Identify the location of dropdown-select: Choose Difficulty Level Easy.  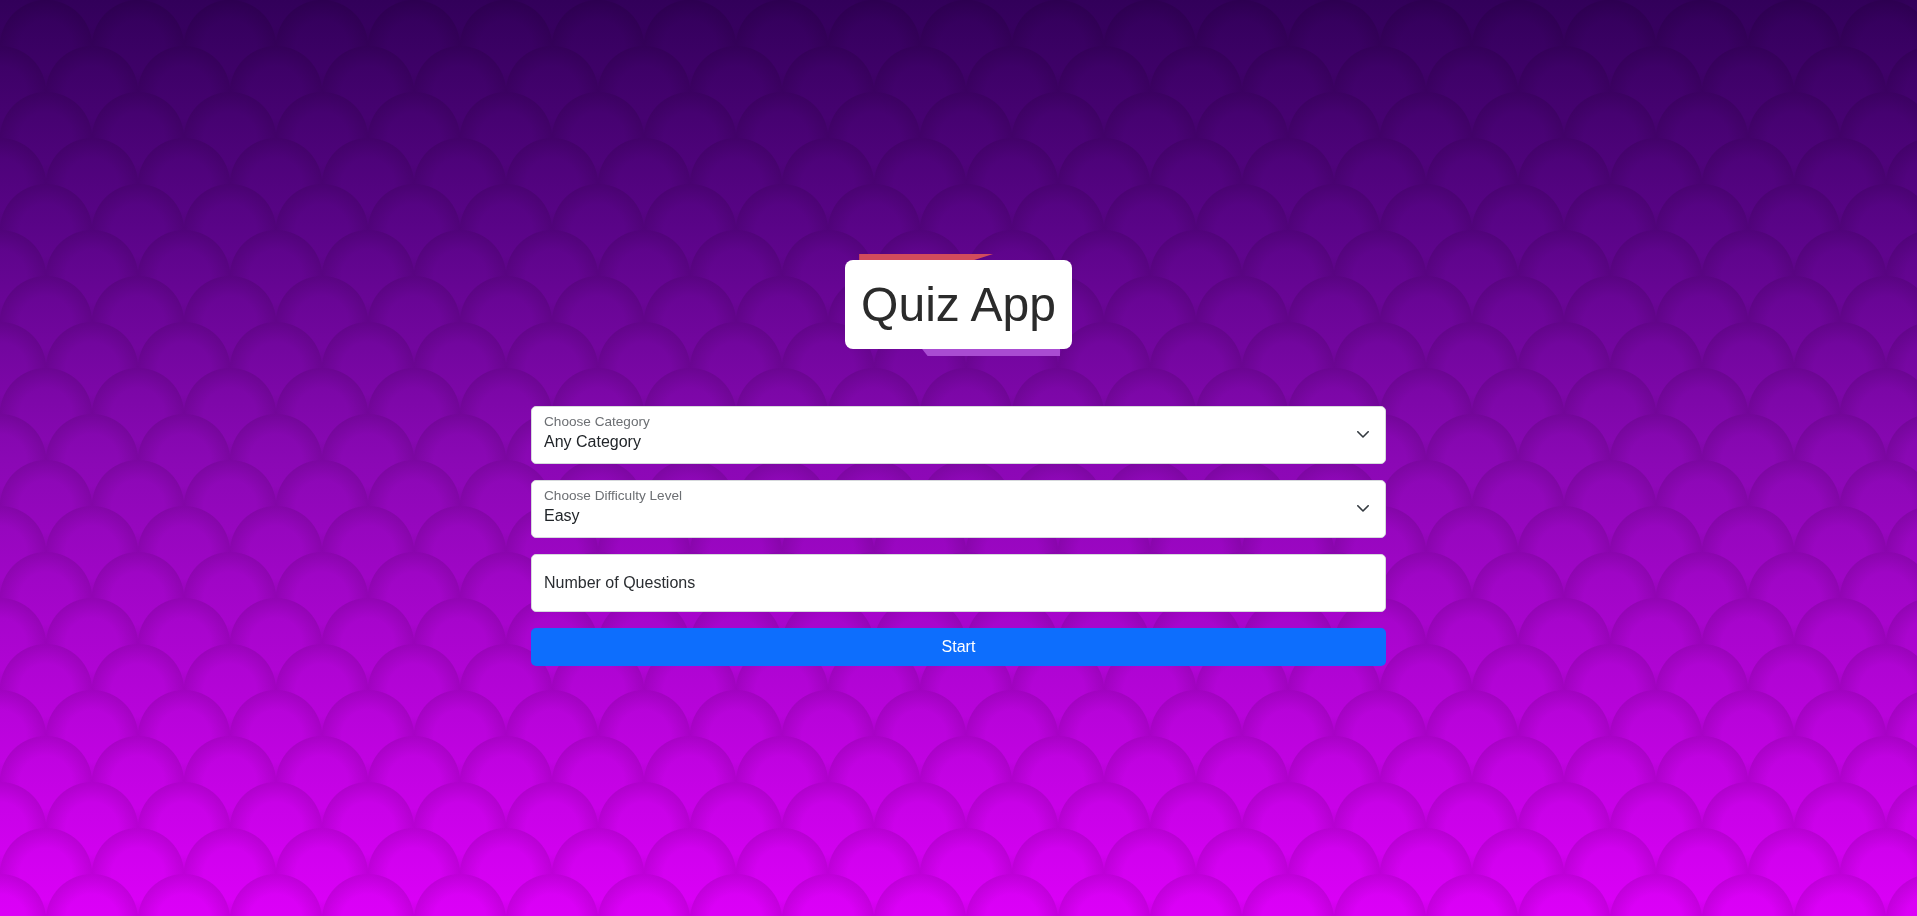
(958, 509).